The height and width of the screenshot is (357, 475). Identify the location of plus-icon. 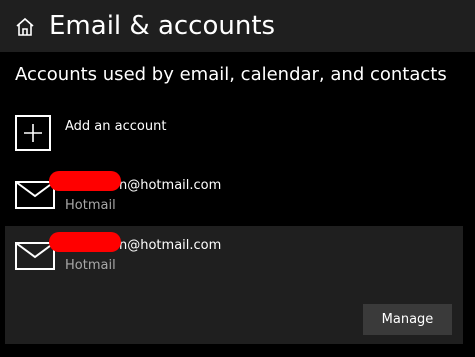
(33, 133).